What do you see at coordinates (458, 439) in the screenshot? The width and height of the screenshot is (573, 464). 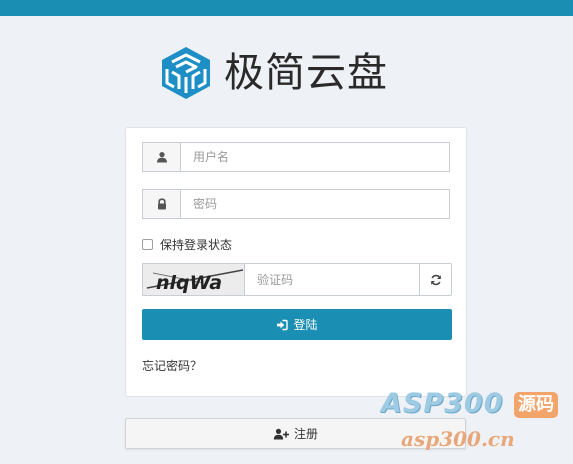 I see `watermark-url: asp300.cn` at bounding box center [458, 439].